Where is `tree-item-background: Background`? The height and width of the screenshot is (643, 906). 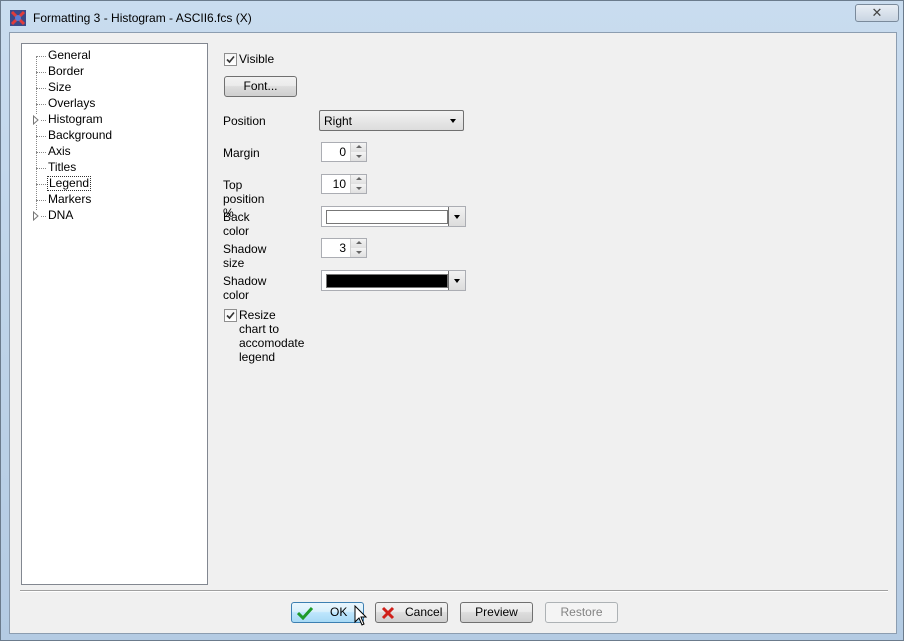
tree-item-background: Background is located at coordinates (114, 136).